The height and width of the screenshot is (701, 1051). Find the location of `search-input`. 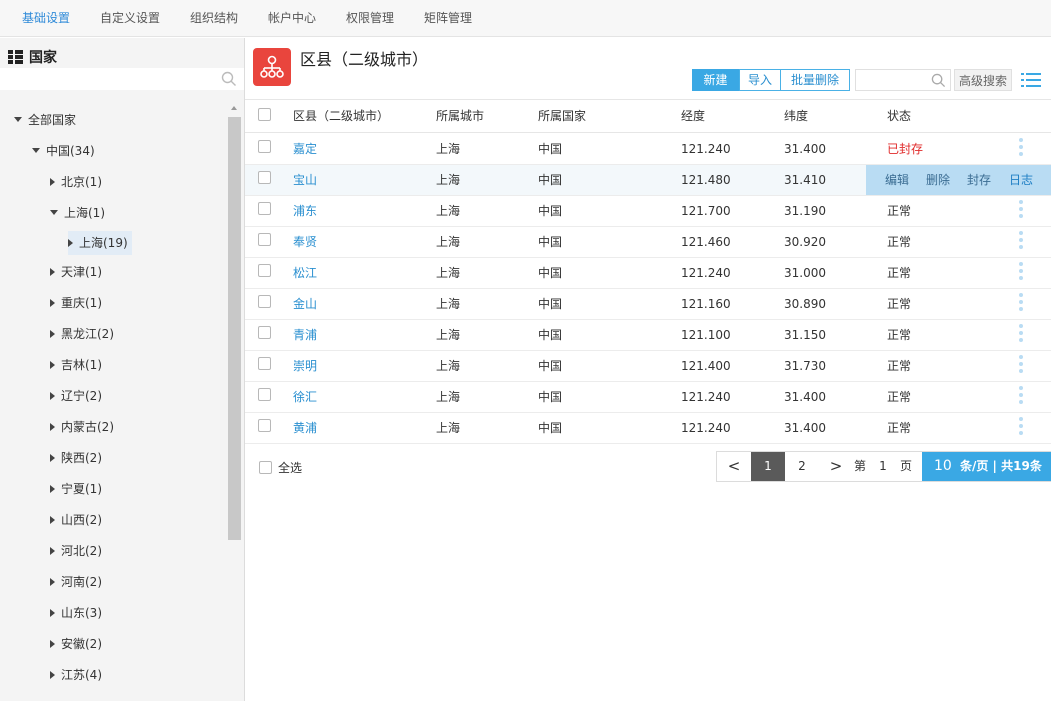

search-input is located at coordinates (892, 80).